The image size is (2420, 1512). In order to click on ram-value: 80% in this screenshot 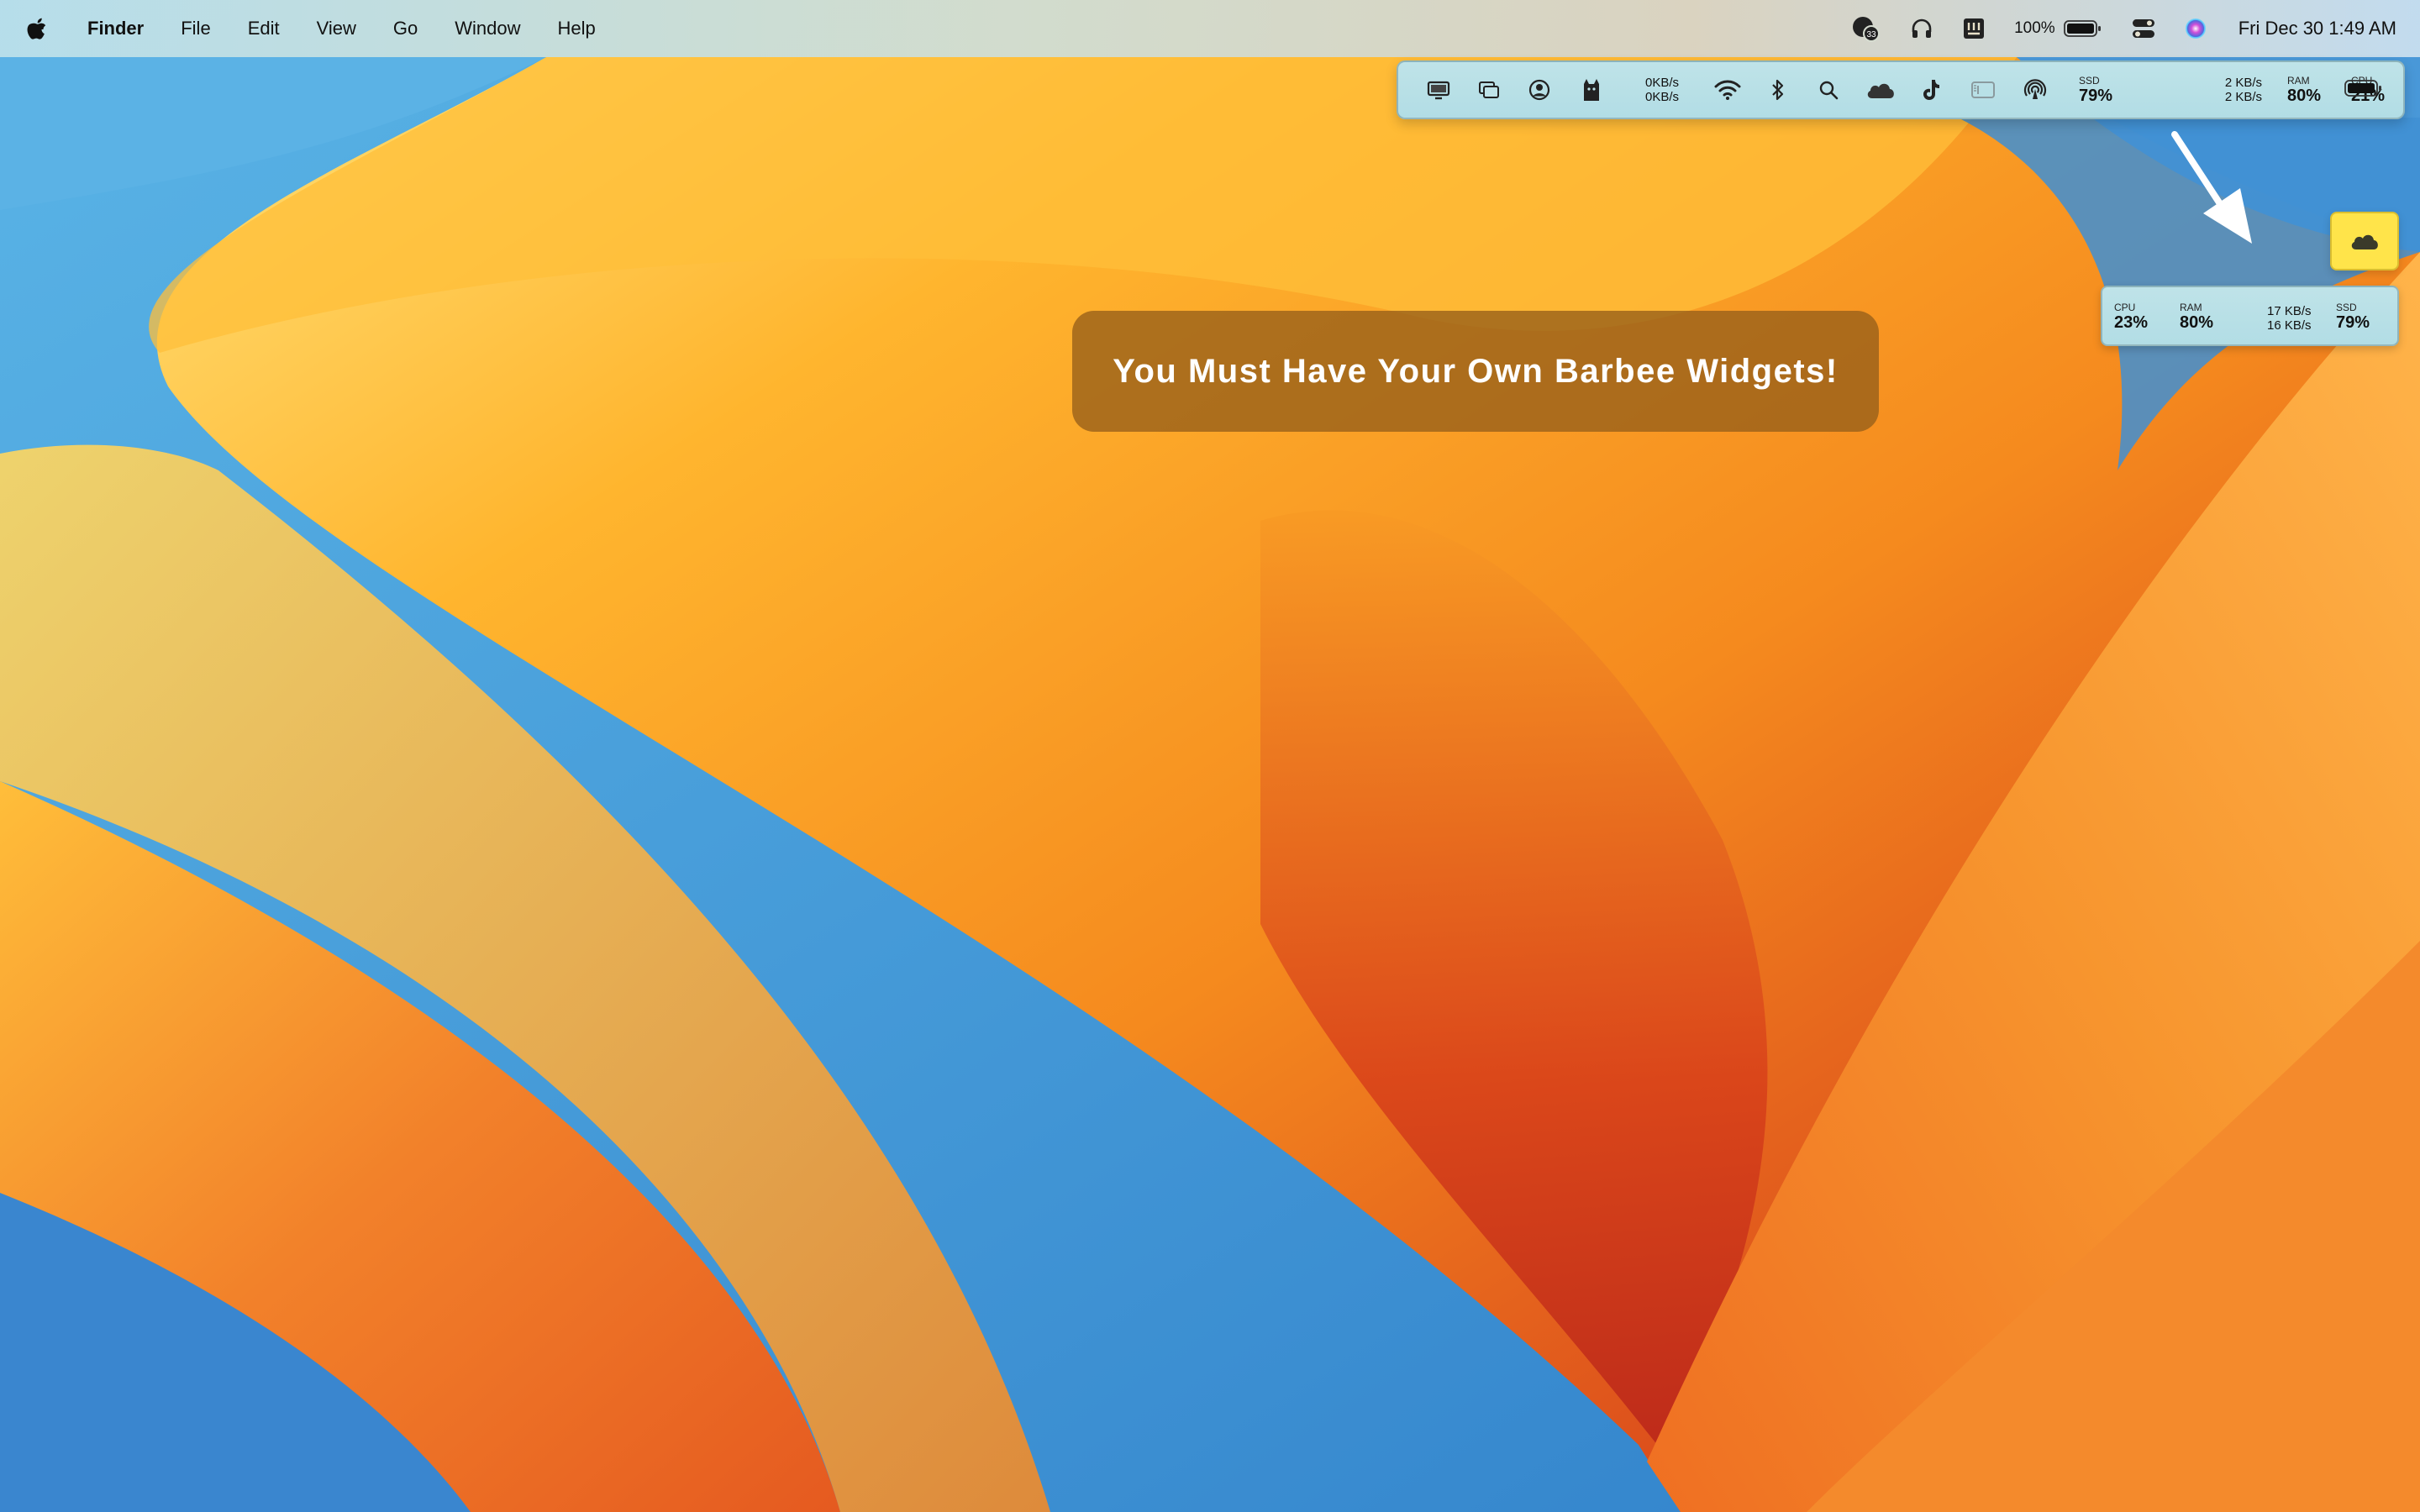, I will do `click(2304, 96)`.